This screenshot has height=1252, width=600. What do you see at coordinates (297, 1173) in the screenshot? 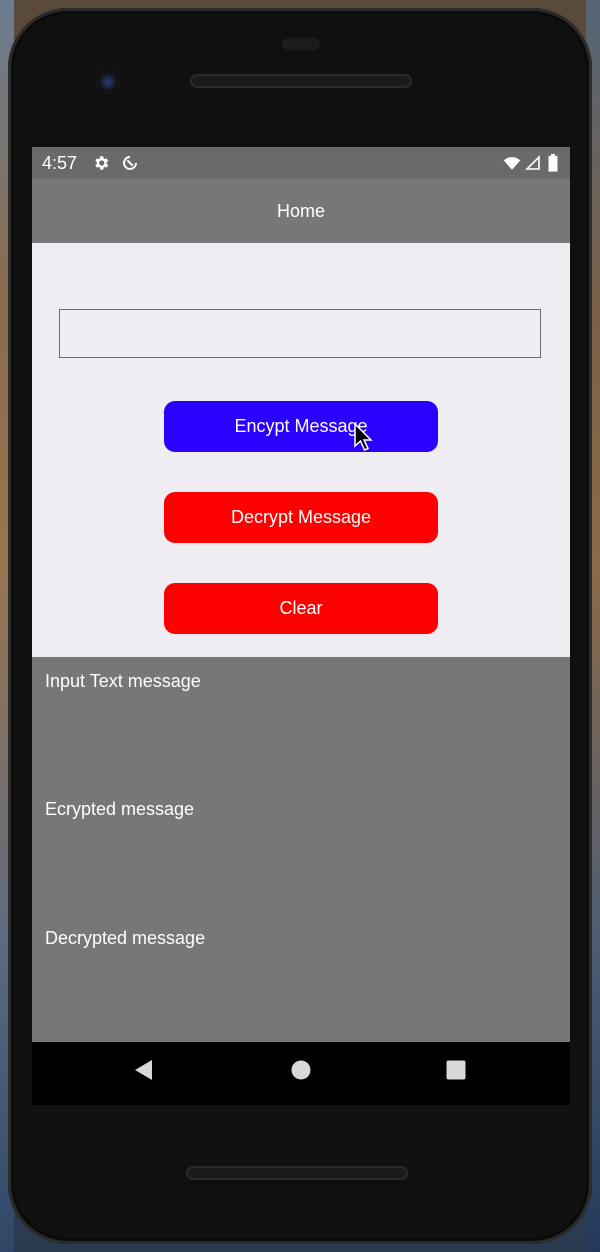
I see `bottom-speaker` at bounding box center [297, 1173].